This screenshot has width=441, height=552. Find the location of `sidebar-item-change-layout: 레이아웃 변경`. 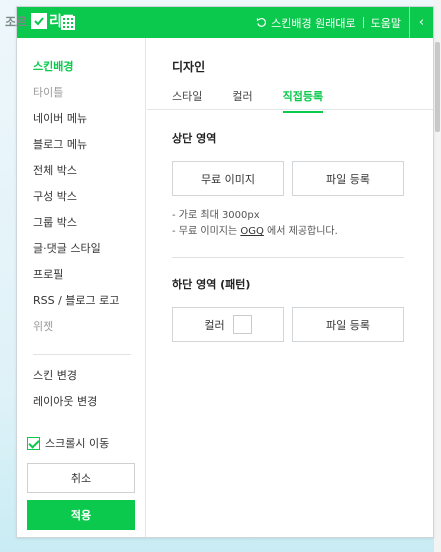

sidebar-item-change-layout: 레이아웃 변경 is located at coordinates (89, 406).